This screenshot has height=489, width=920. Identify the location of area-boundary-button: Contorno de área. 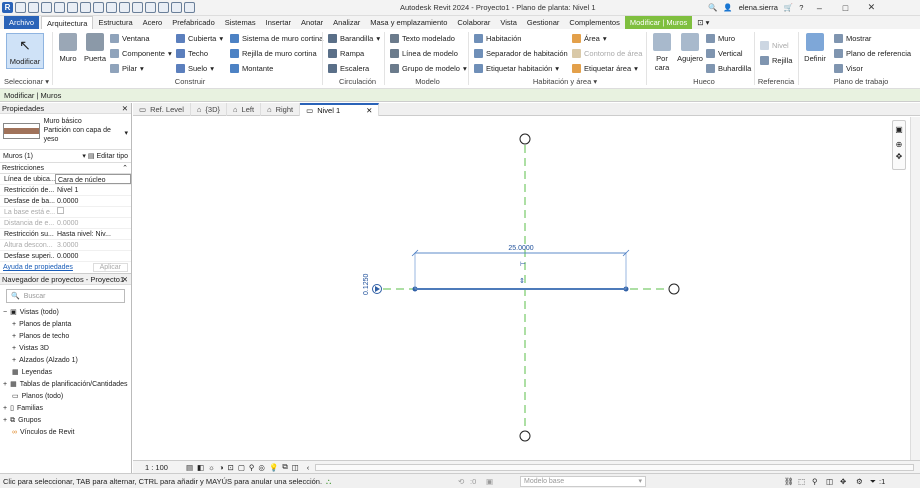
(607, 53).